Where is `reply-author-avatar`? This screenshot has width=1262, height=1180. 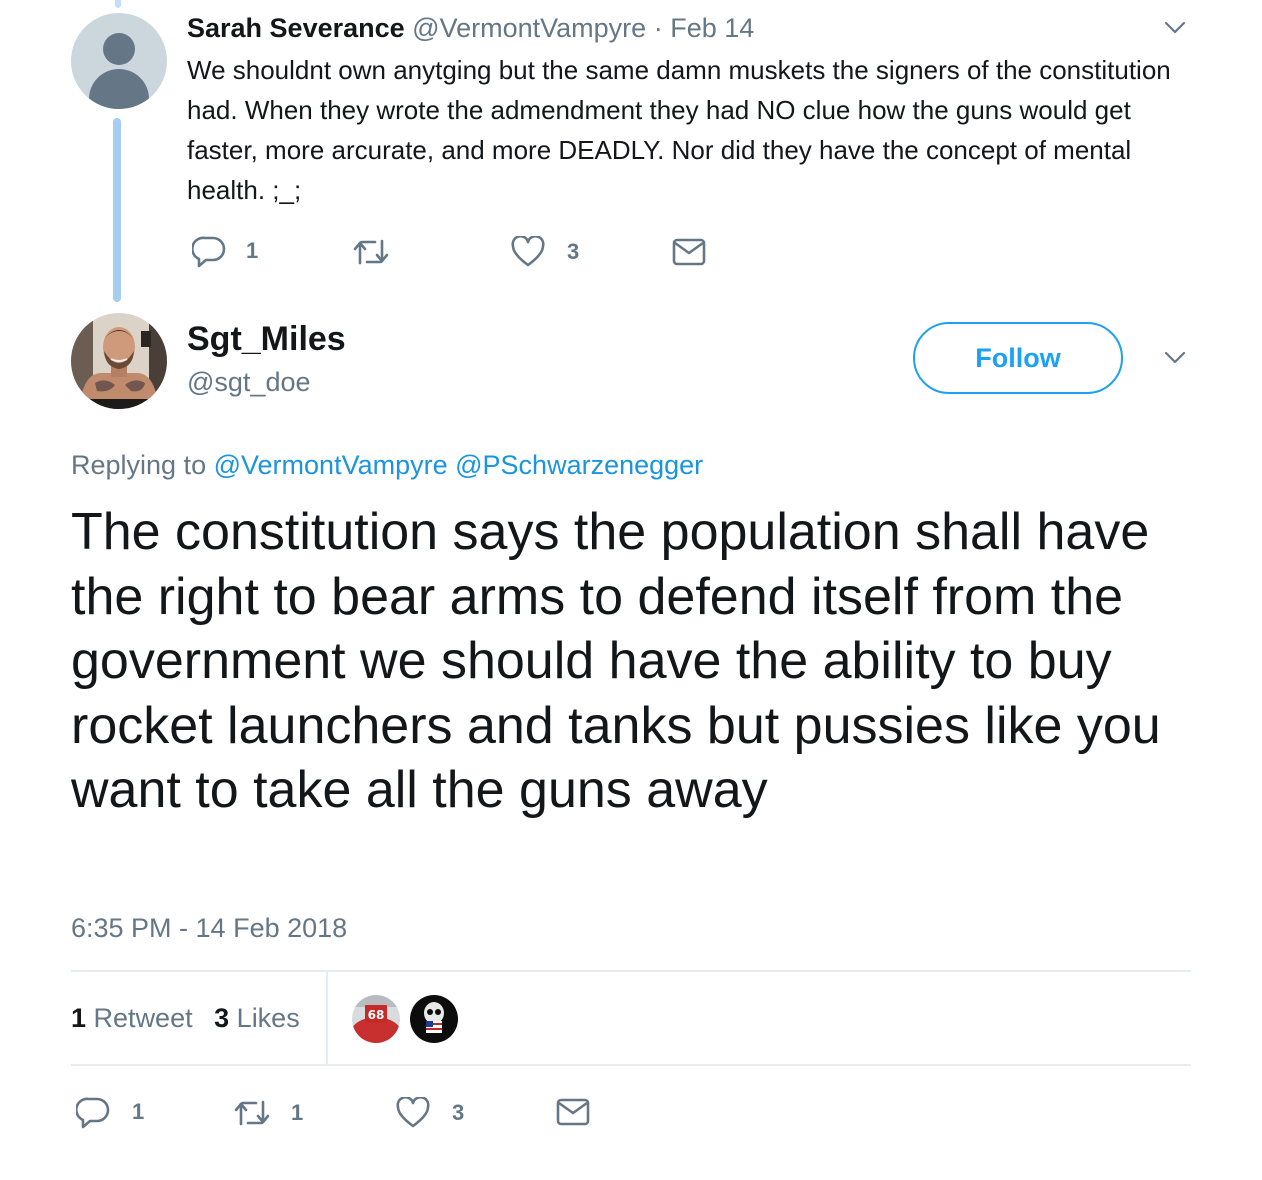 reply-author-avatar is located at coordinates (119, 61).